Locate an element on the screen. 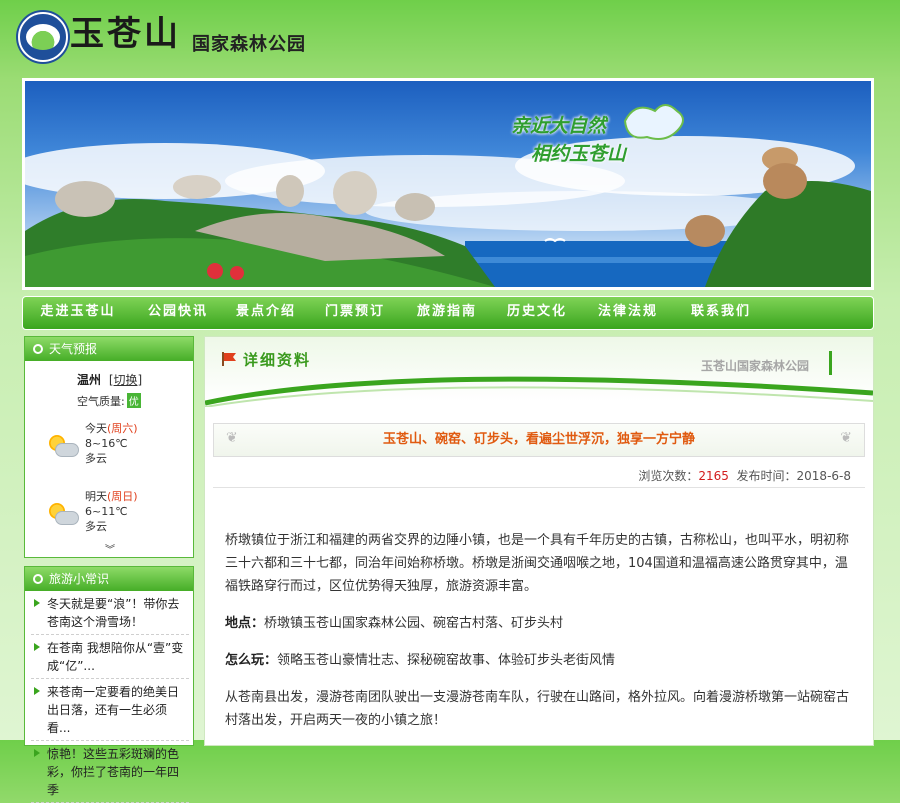 This screenshot has width=900, height=803. views-count: 2165 is located at coordinates (713, 476).